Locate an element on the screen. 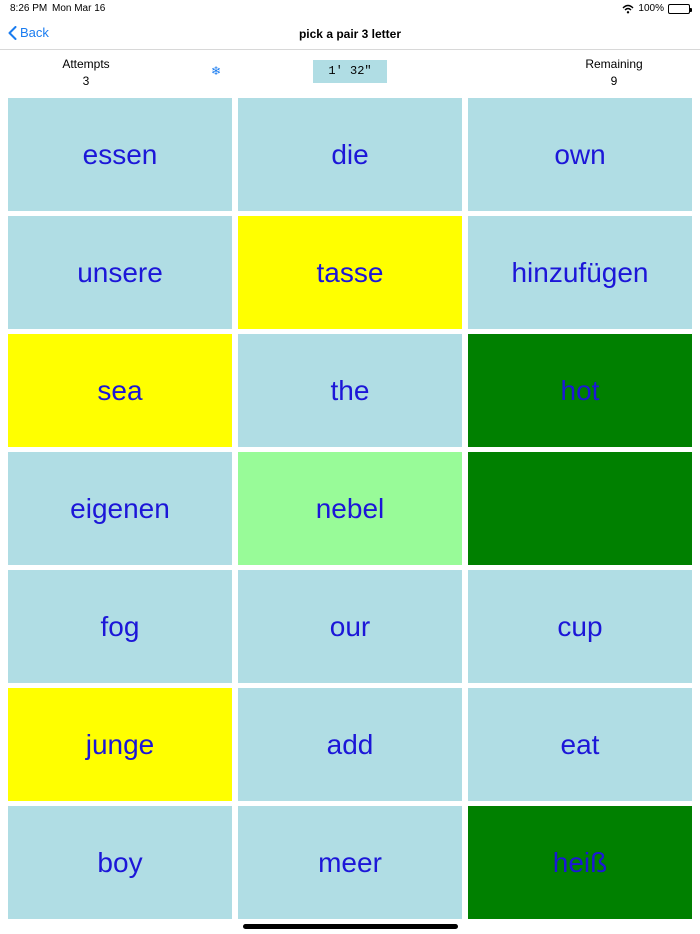  status-bar: 8:26 PM Mon Mar 16 100% is located at coordinates (350, 9).